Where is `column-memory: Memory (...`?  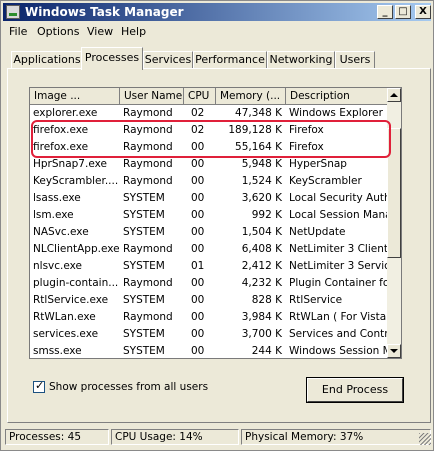 column-memory: Memory (... is located at coordinates (251, 96).